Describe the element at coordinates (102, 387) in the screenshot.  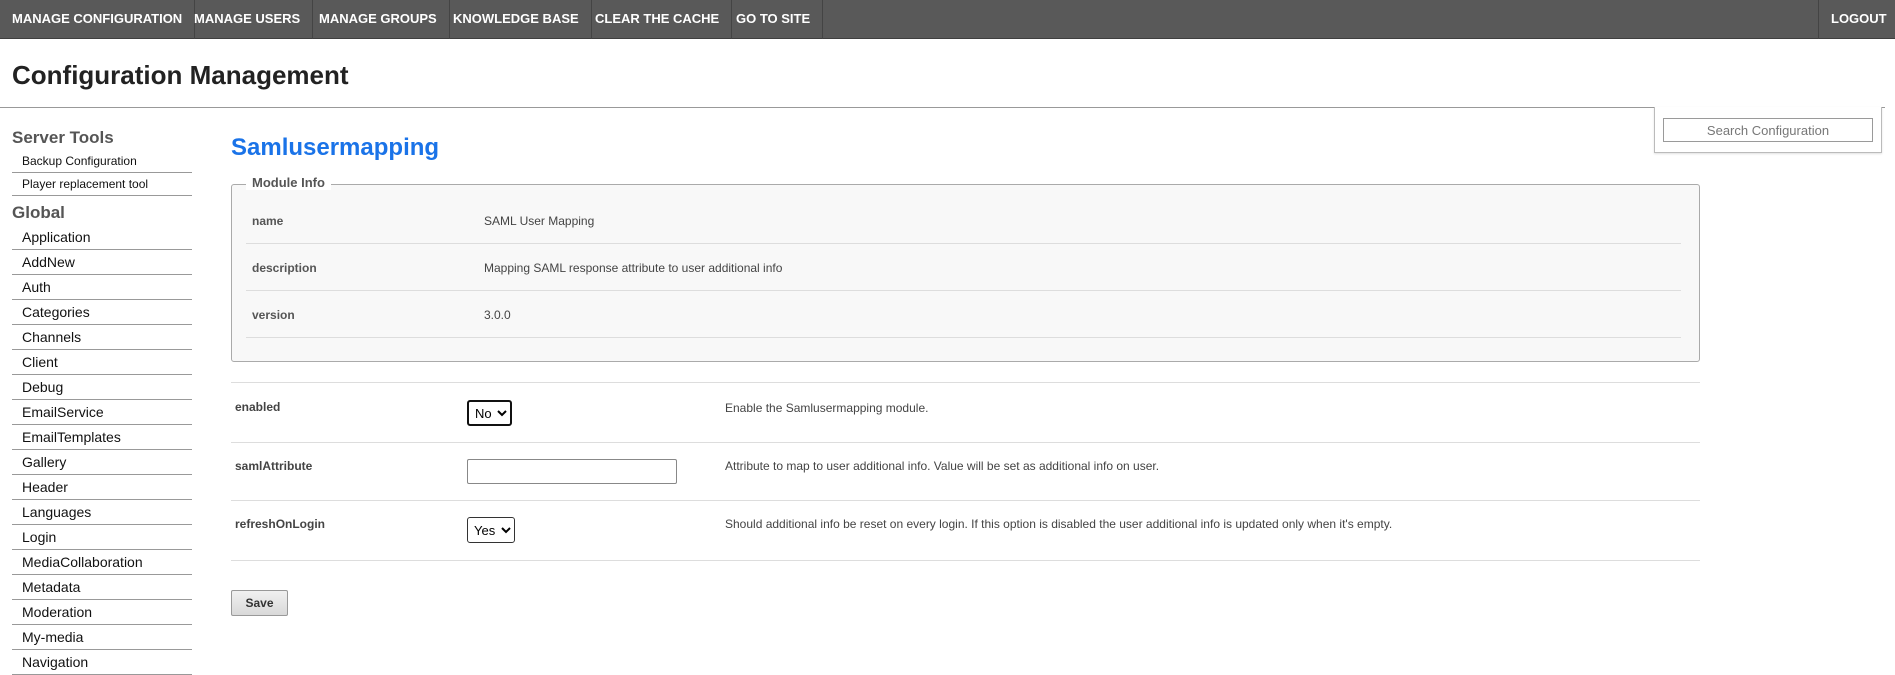
I see `sidebar-item-debug: Debug` at that location.